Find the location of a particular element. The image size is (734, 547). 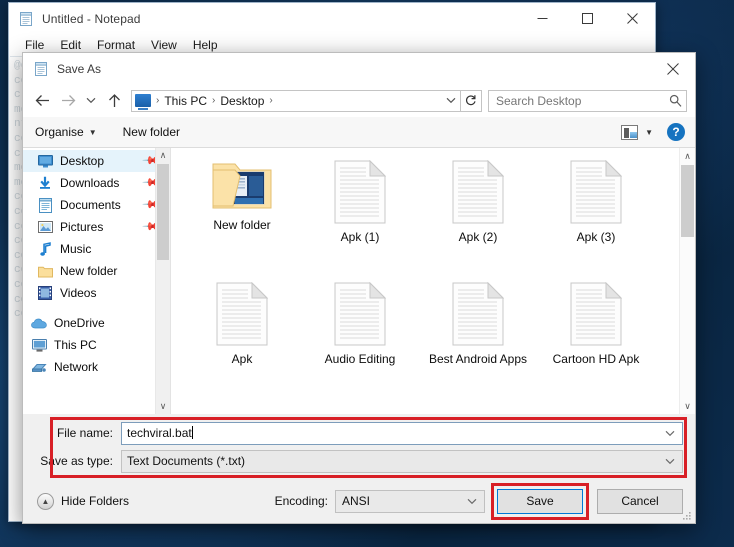

search-box: Search Desktop is located at coordinates (587, 100).